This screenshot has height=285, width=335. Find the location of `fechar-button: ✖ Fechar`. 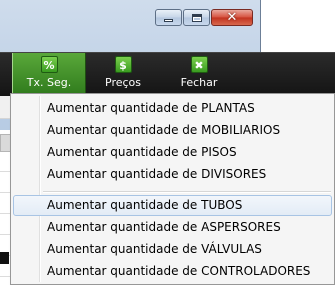

fechar-button: ✖ Fechar is located at coordinates (199, 74).